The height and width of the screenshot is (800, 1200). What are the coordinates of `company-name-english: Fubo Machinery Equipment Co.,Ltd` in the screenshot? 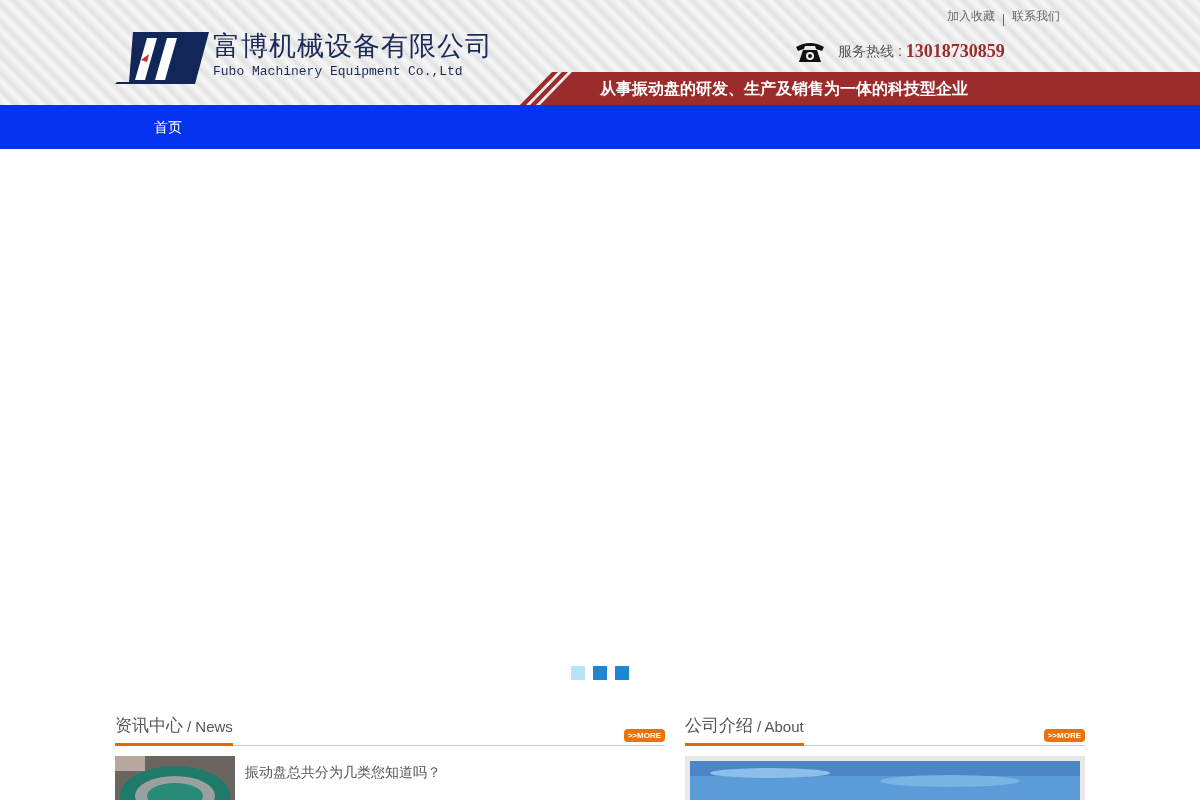 It's located at (338, 72).